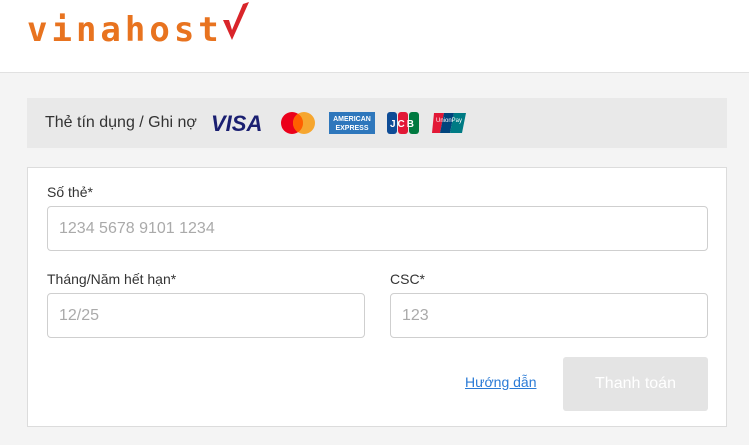 This screenshot has height=445, width=749. I want to click on mastercard-logo-icon, so click(297, 123).